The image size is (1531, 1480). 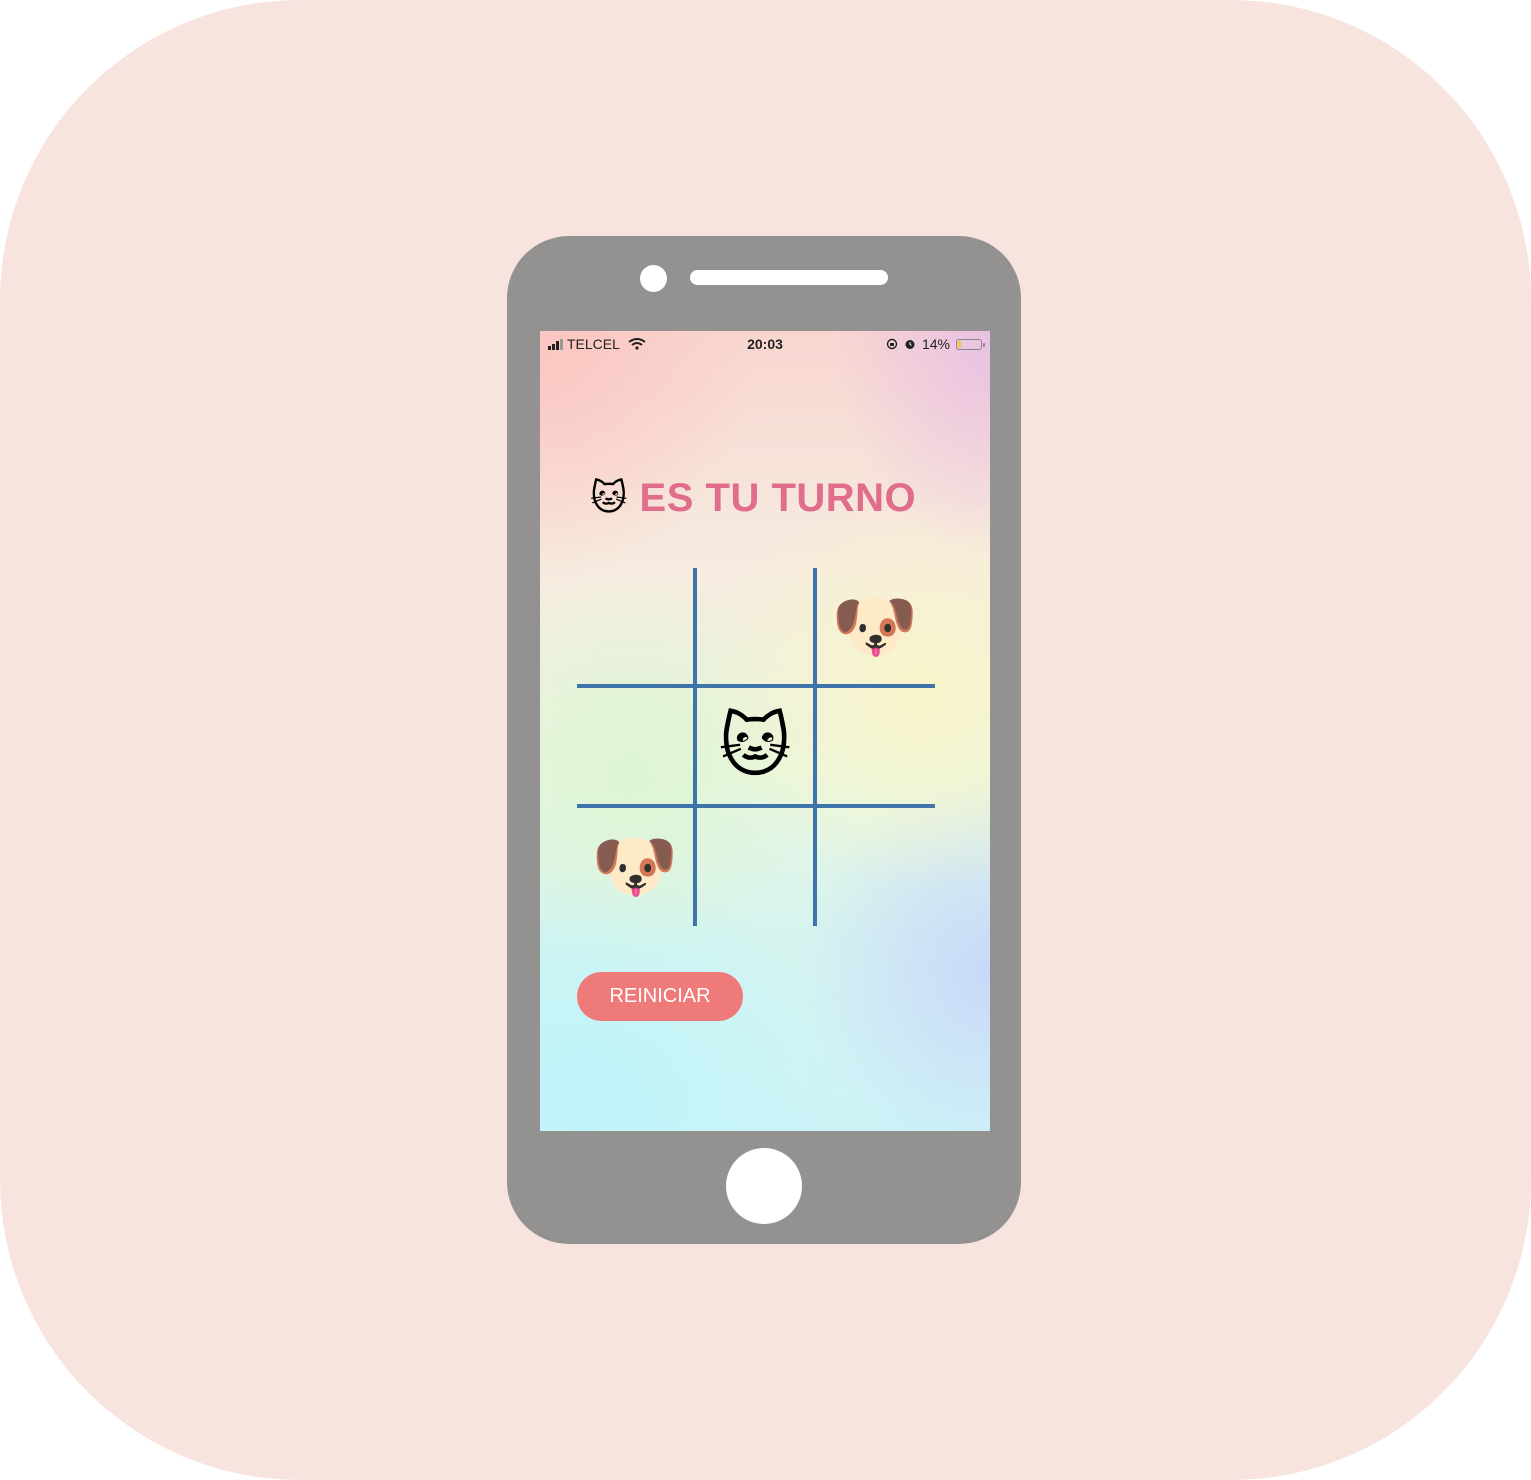 I want to click on rotation-lock-icon, so click(x=892, y=344).